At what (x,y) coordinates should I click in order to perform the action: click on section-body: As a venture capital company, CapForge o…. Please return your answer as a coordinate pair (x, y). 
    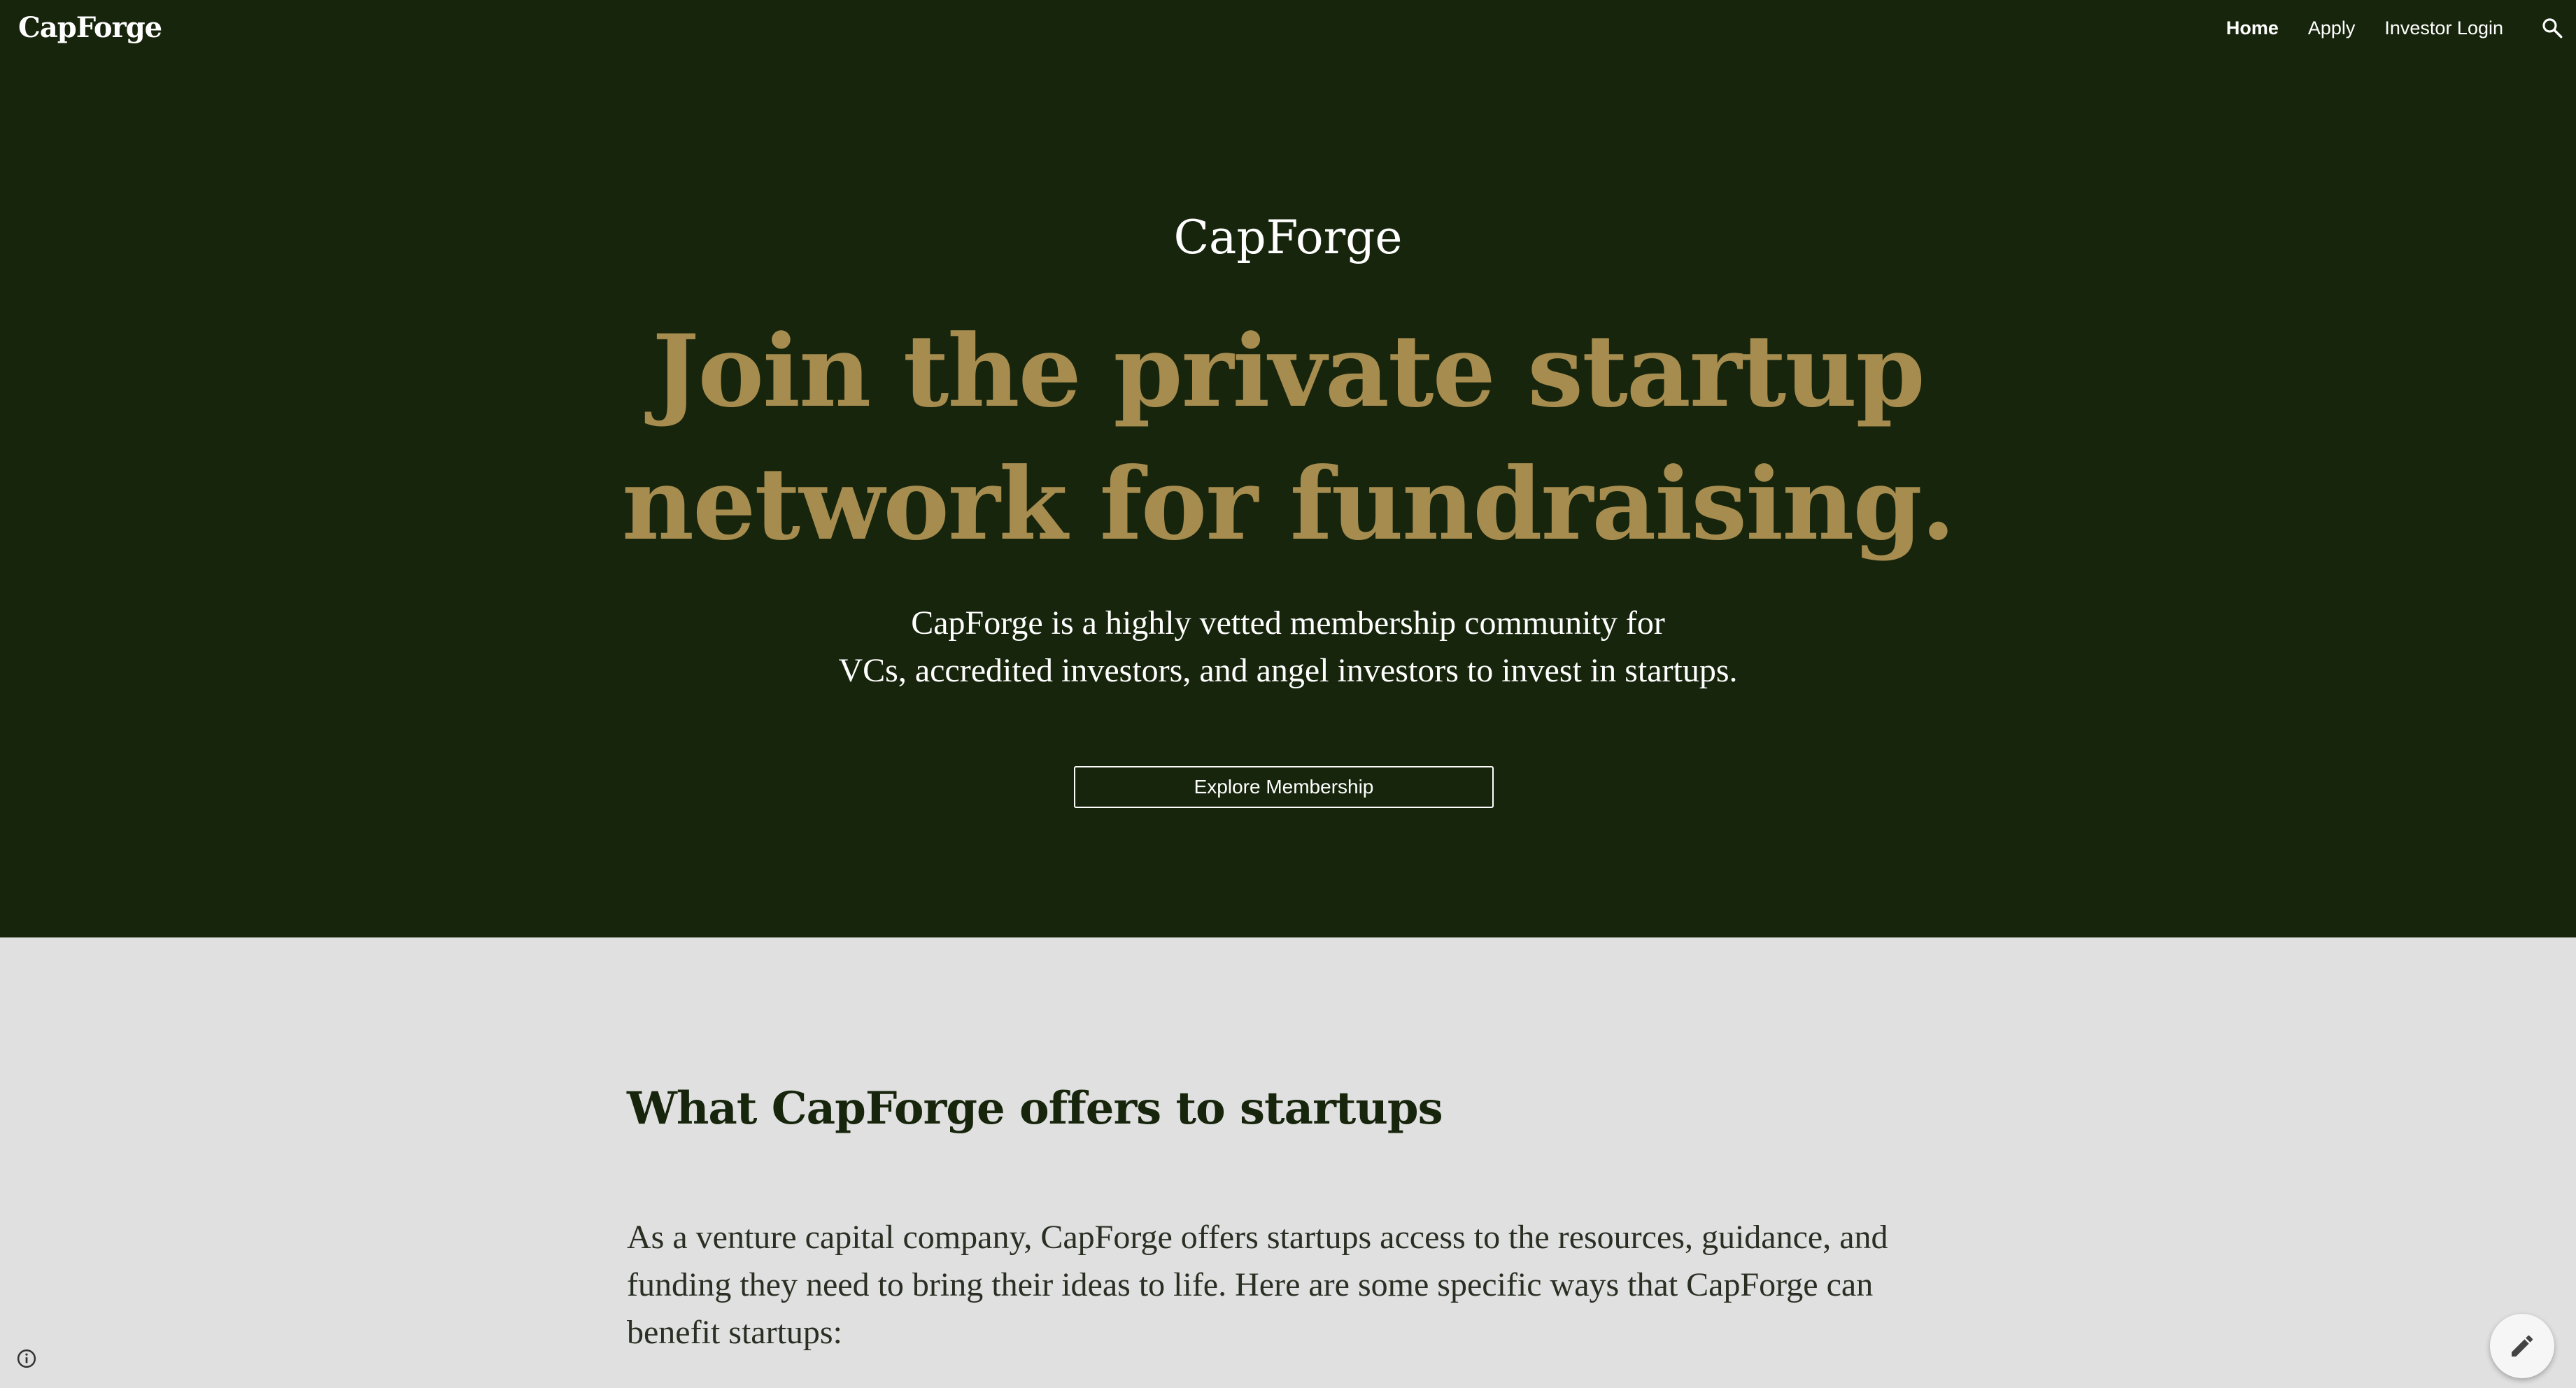
    Looking at the image, I should click on (1291, 1285).